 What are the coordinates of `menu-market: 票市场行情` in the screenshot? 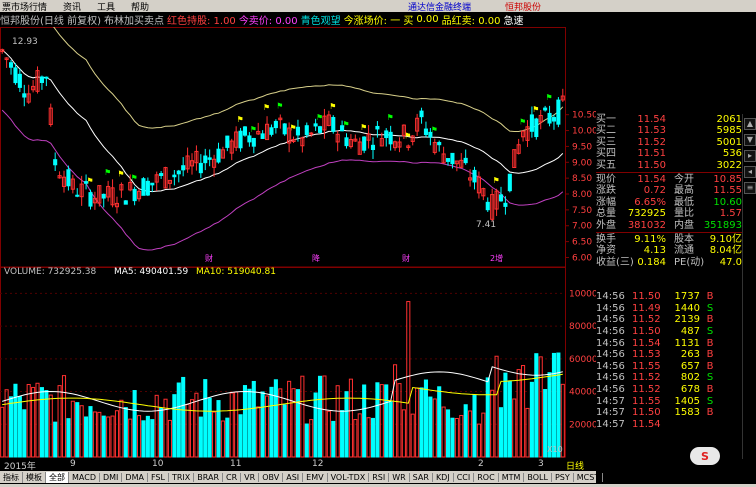 It's located at (27, 6).